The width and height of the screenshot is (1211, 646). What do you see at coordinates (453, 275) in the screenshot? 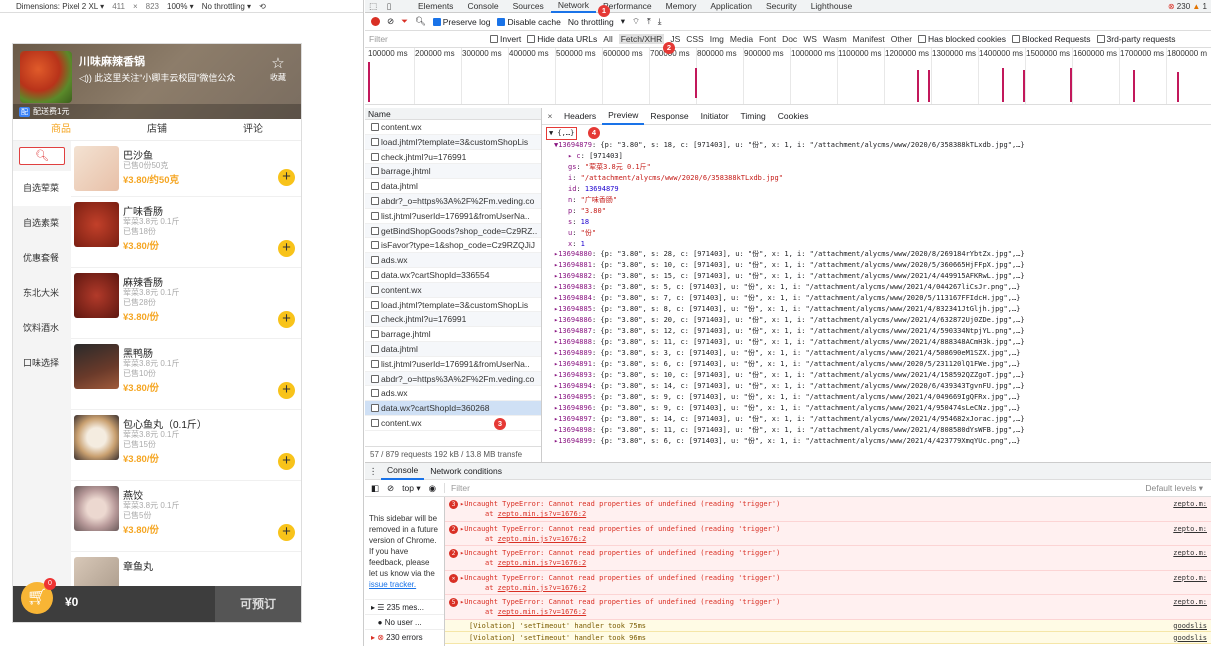
I see `request-row: data.wx?cartShopId=336554` at bounding box center [453, 275].